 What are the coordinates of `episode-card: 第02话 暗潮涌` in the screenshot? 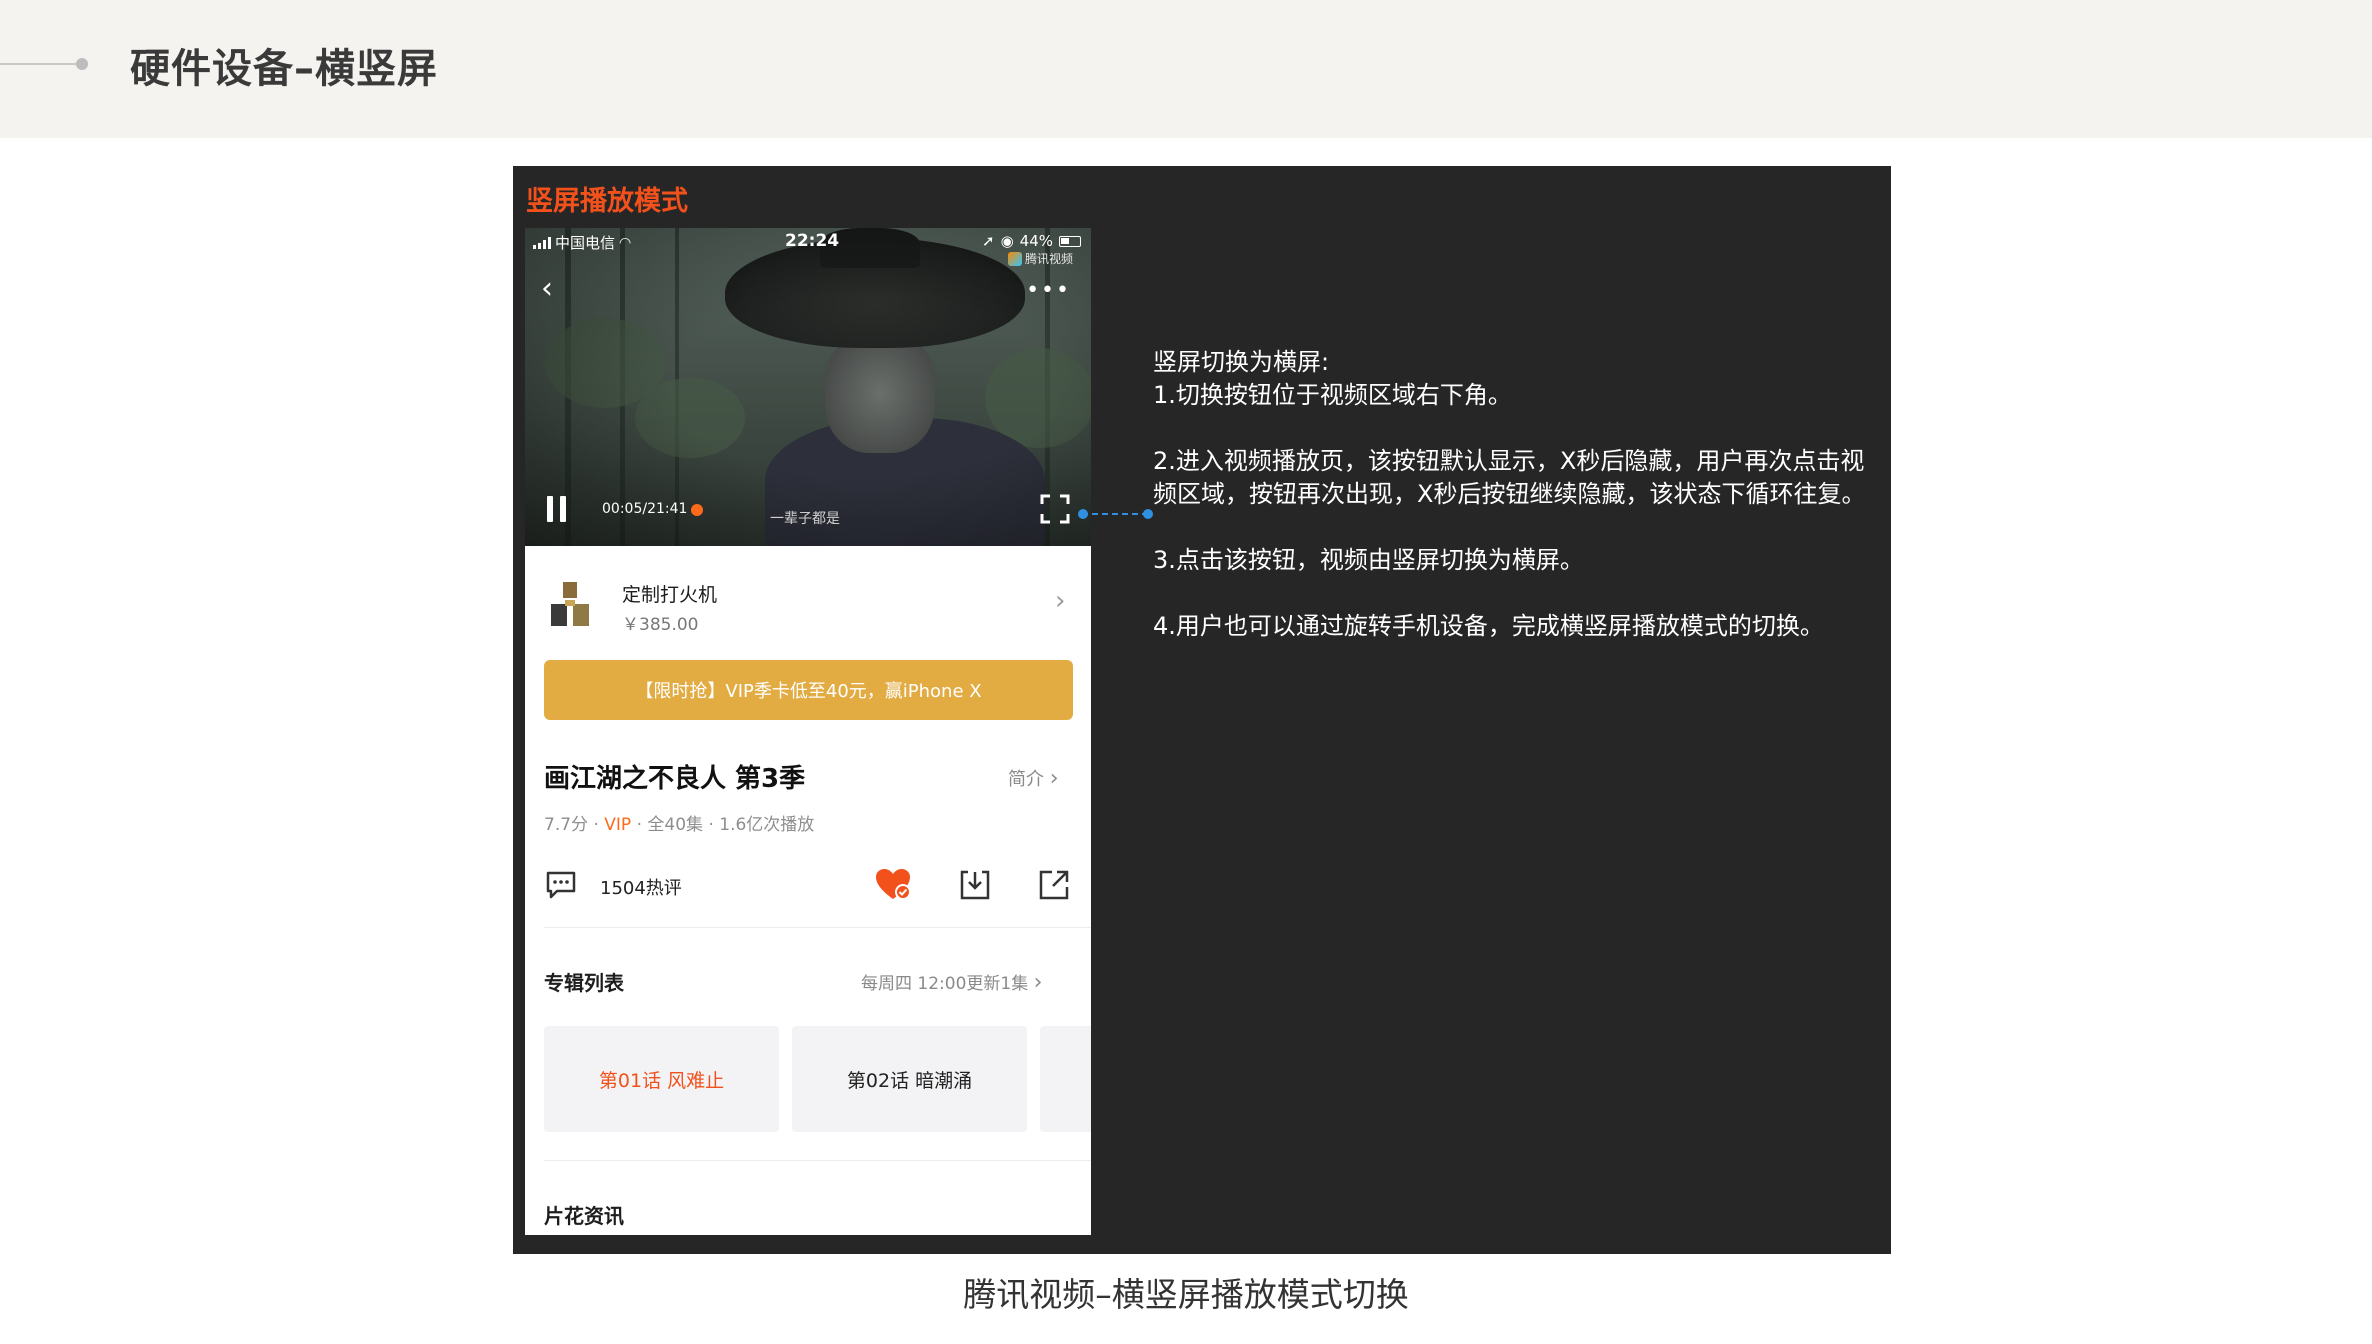 It's located at (909, 1079).